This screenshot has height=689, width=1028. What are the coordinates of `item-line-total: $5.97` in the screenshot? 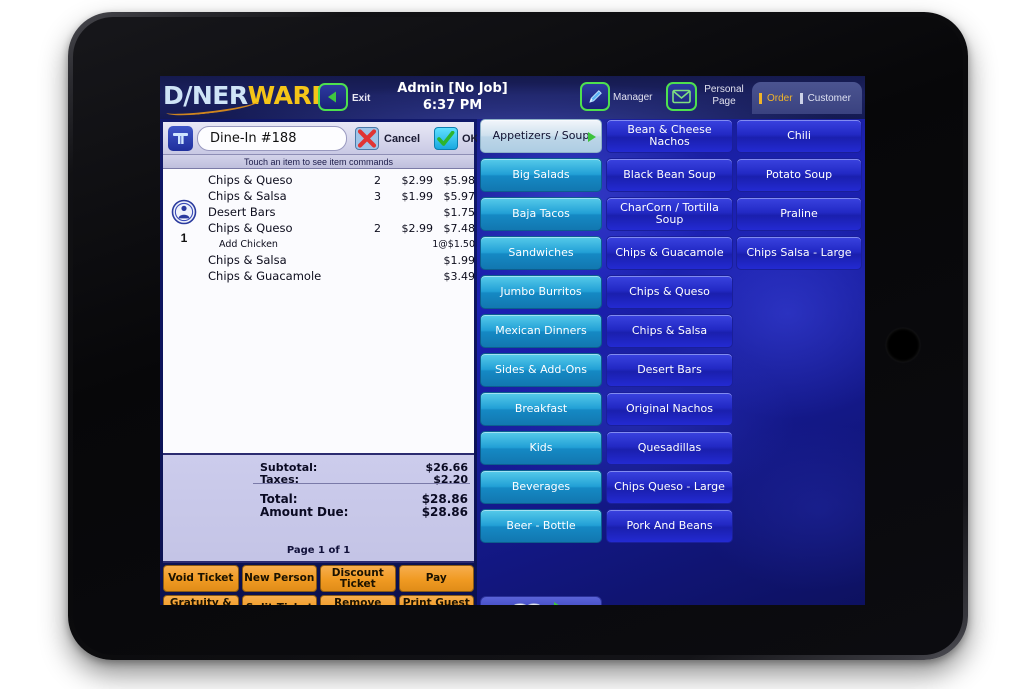 It's located at (459, 196).